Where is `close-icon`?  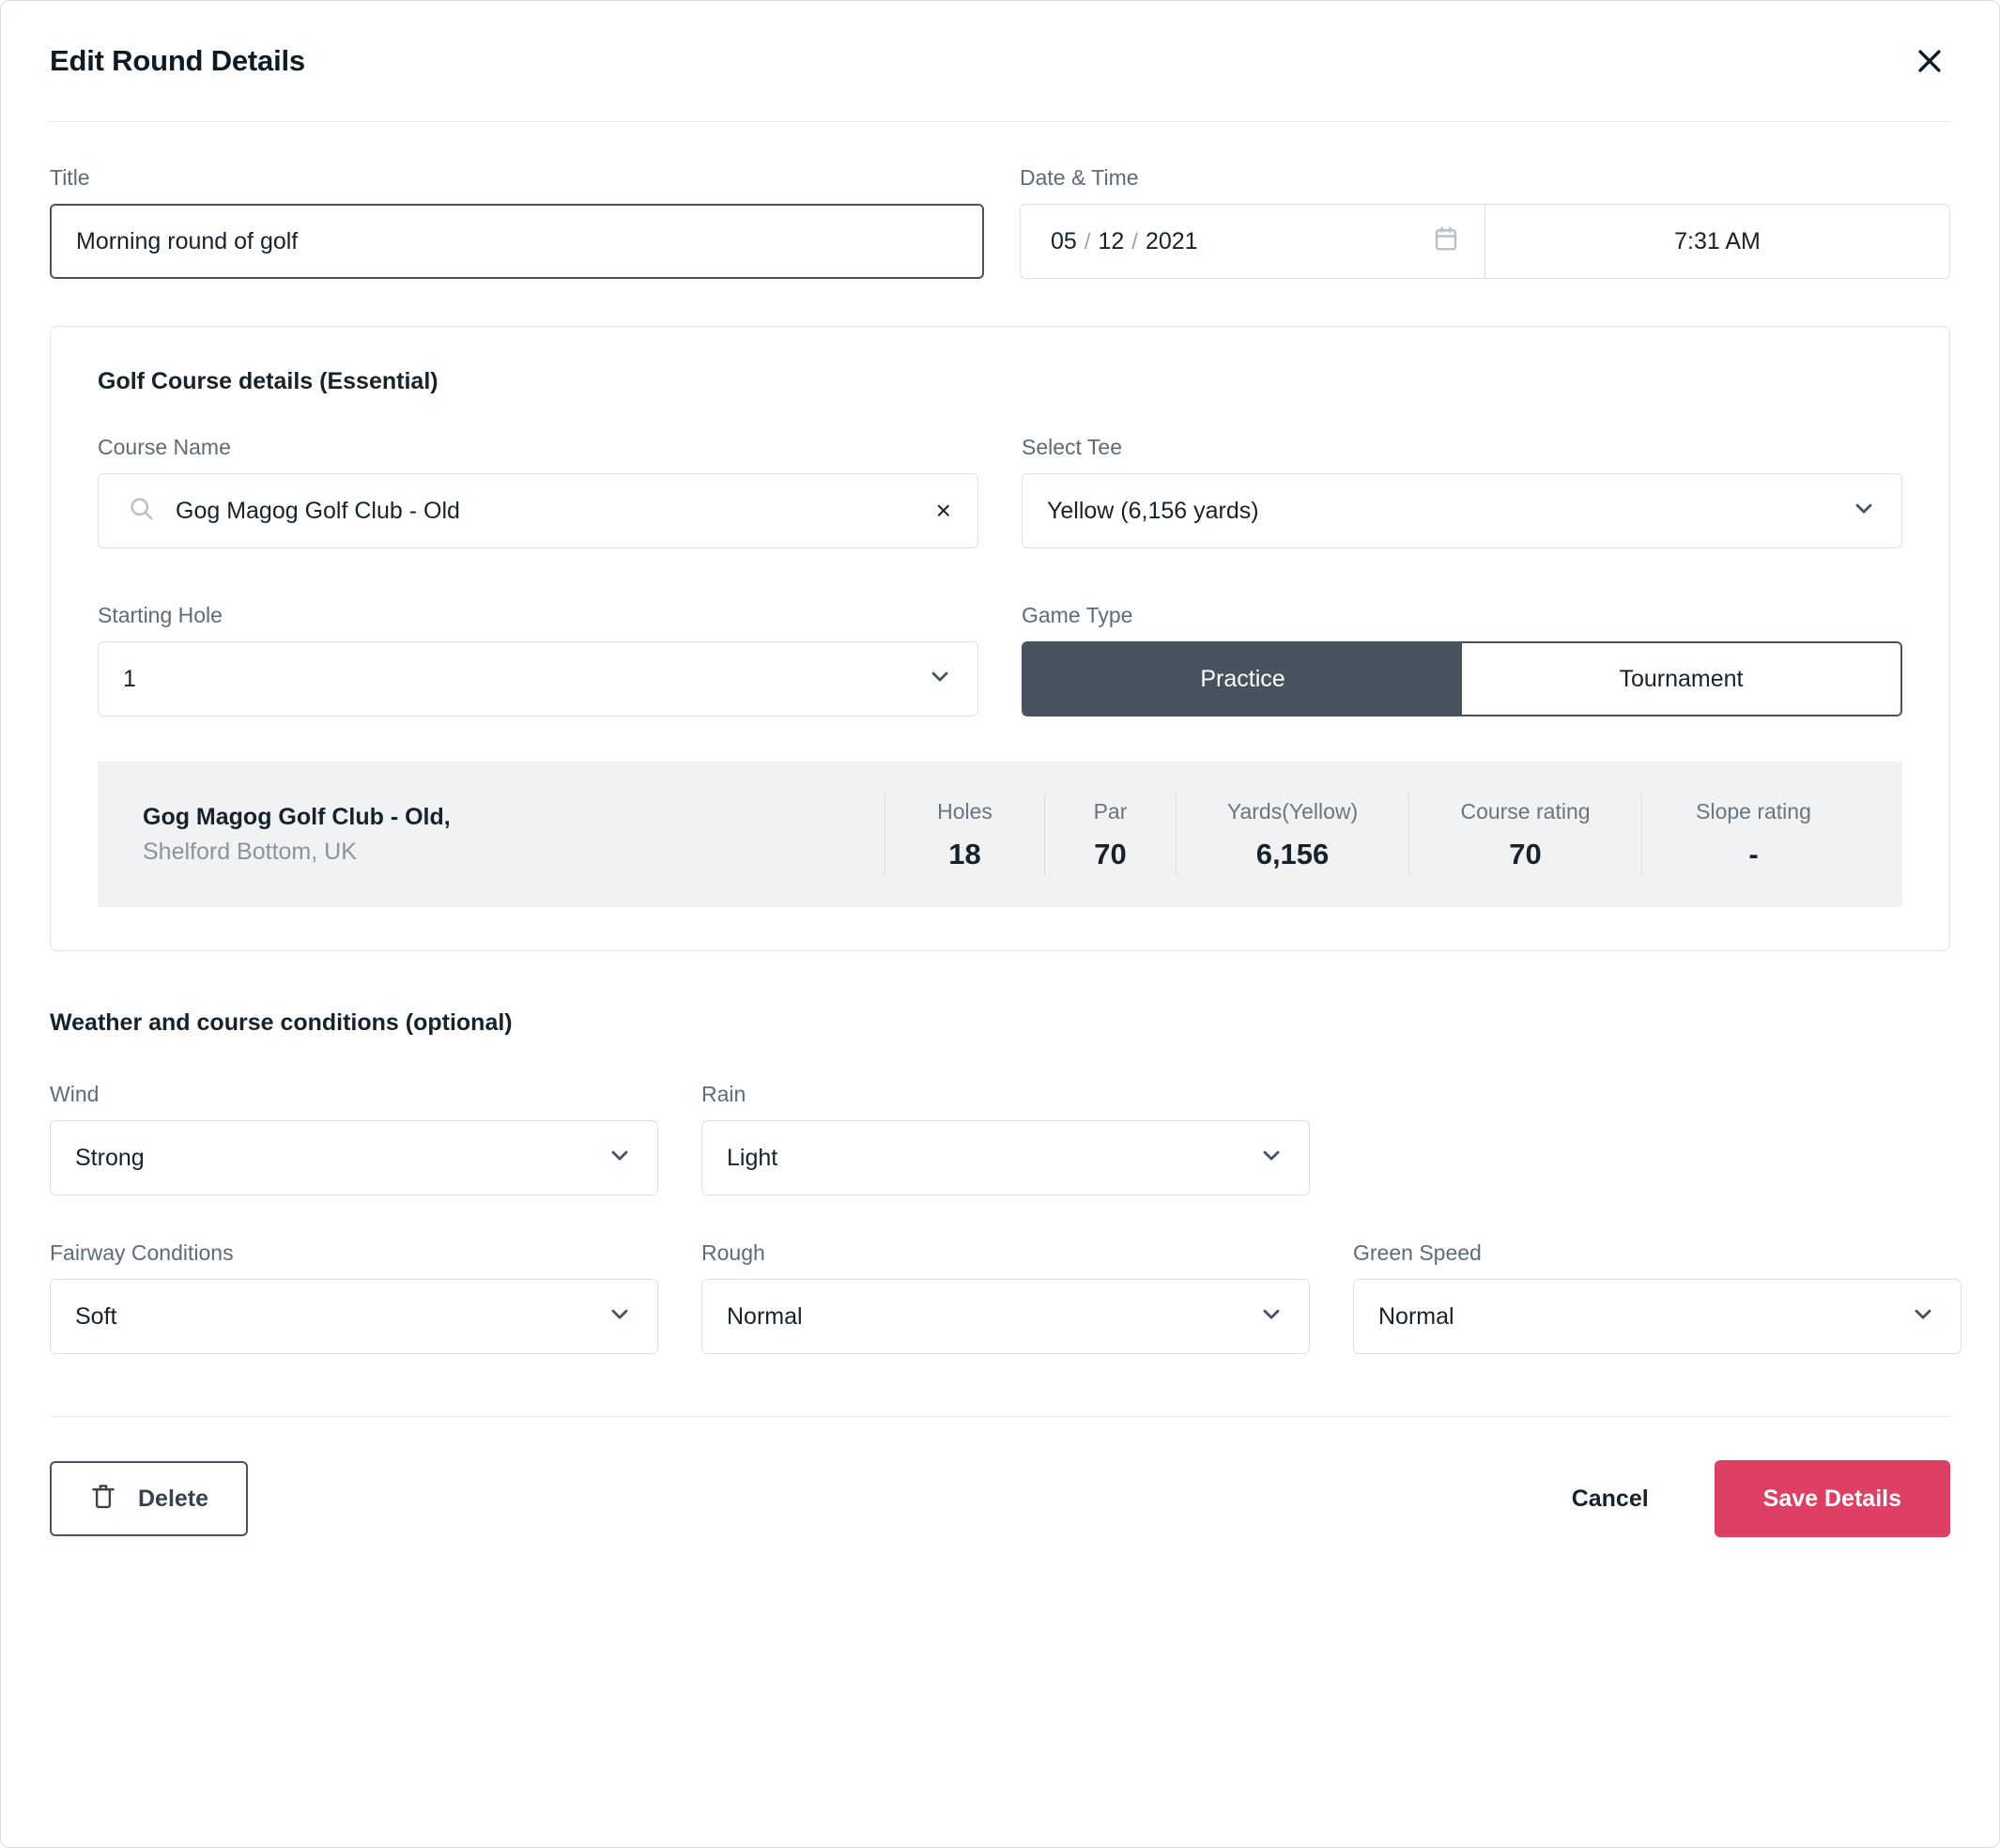 close-icon is located at coordinates (1930, 61).